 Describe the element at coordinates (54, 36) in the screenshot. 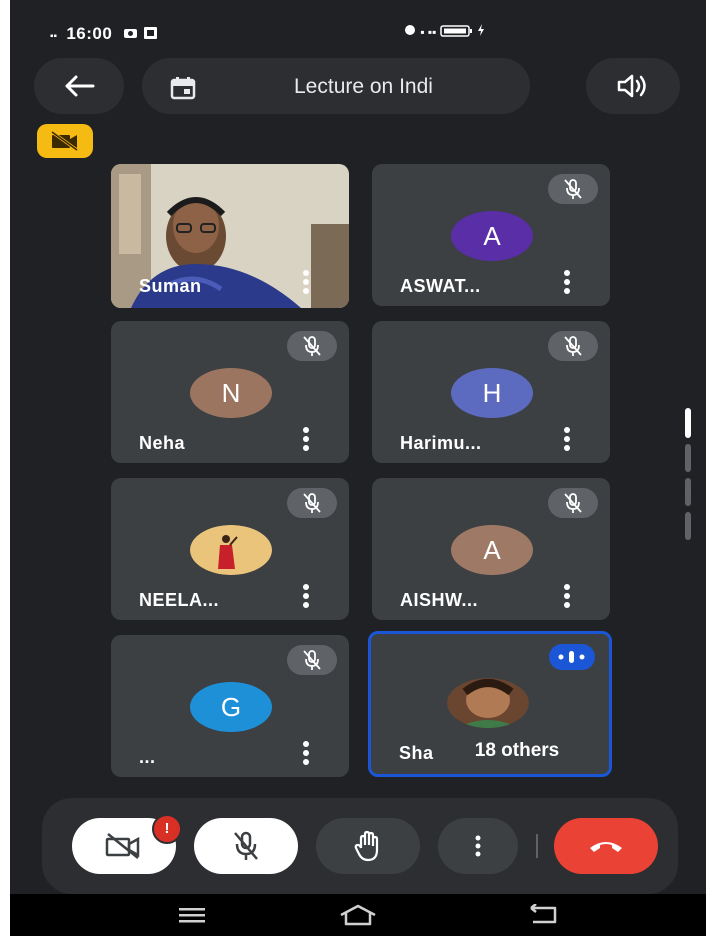

I see `signal-icon: ▪▪` at that location.